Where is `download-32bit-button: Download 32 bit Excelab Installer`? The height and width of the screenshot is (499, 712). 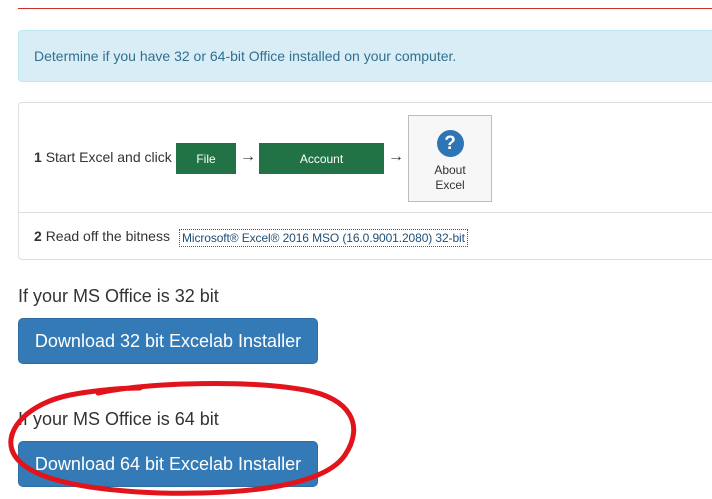 download-32bit-button: Download 32 bit Excelab Installer is located at coordinates (168, 341).